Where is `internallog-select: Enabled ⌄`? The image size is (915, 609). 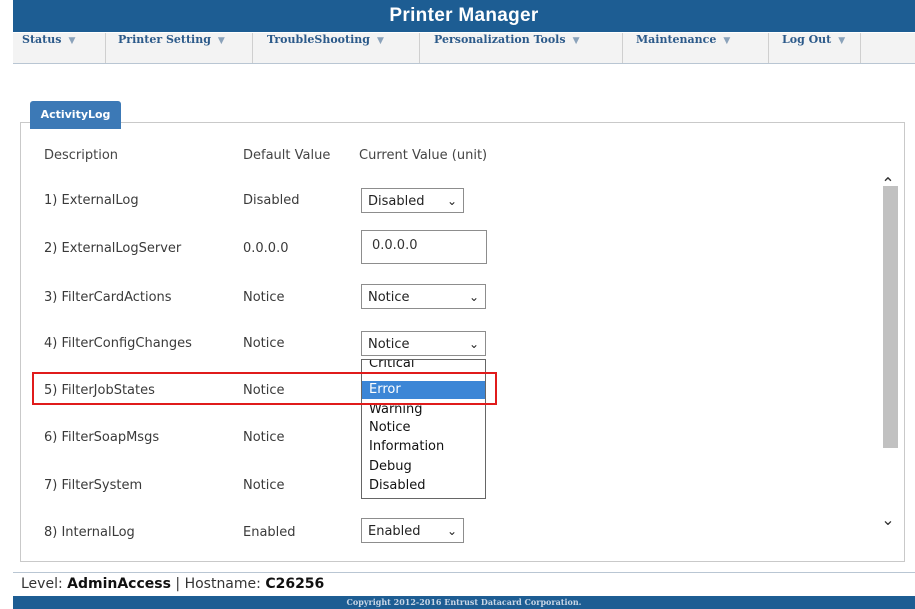 internallog-select: Enabled ⌄ is located at coordinates (412, 530).